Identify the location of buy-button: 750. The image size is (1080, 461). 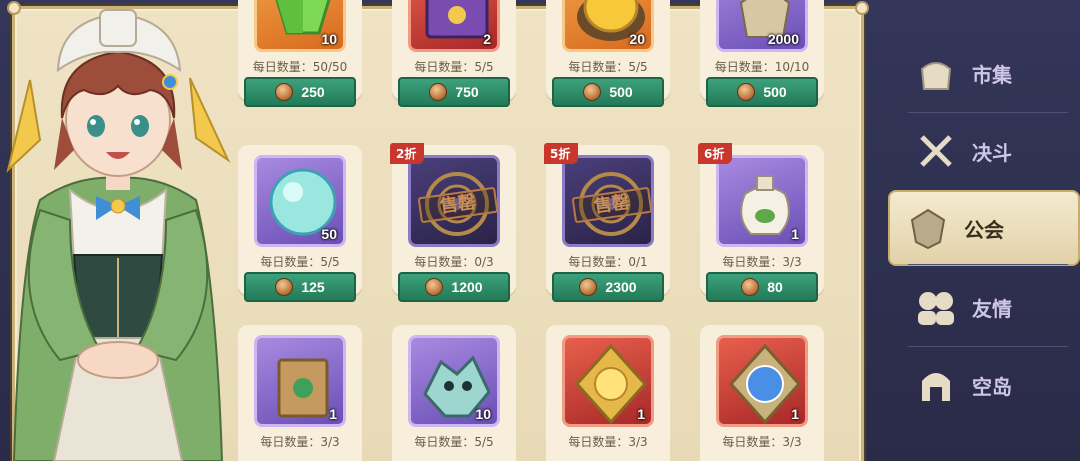
(454, 92).